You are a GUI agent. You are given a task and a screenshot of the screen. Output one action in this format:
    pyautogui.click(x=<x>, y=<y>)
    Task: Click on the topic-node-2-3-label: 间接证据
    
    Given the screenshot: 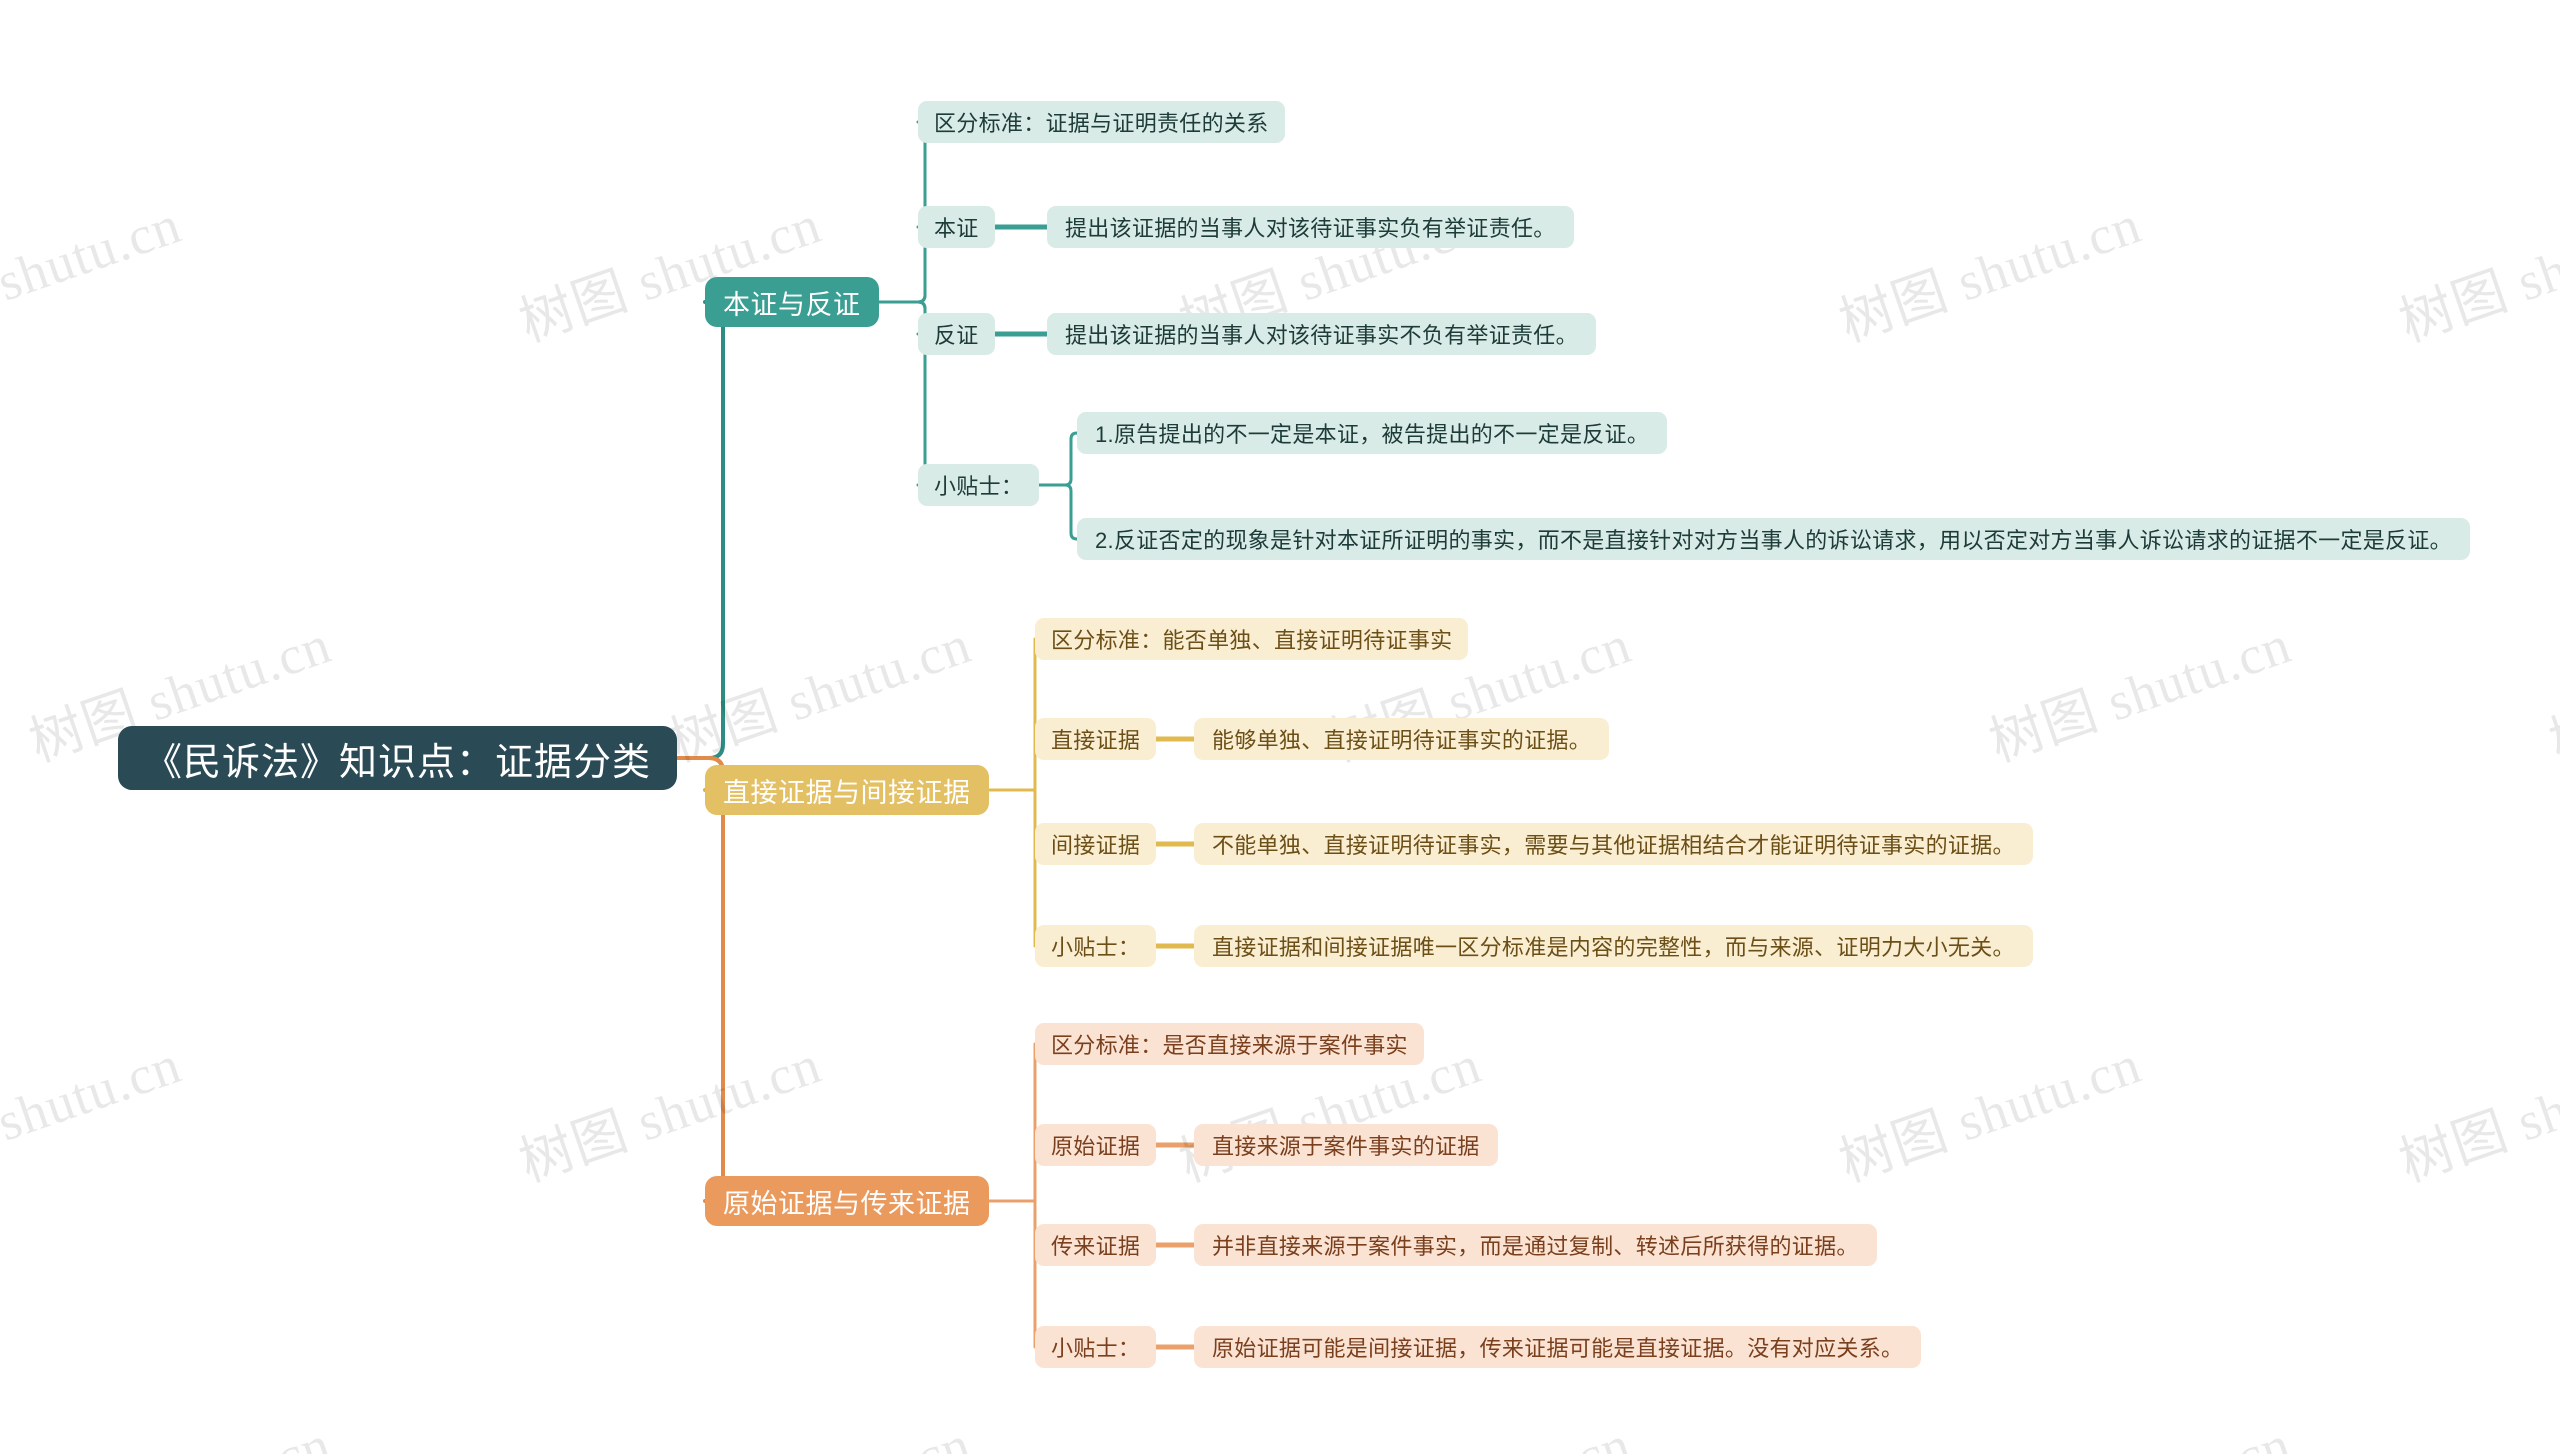 What is the action you would take?
    pyautogui.click(x=1096, y=845)
    